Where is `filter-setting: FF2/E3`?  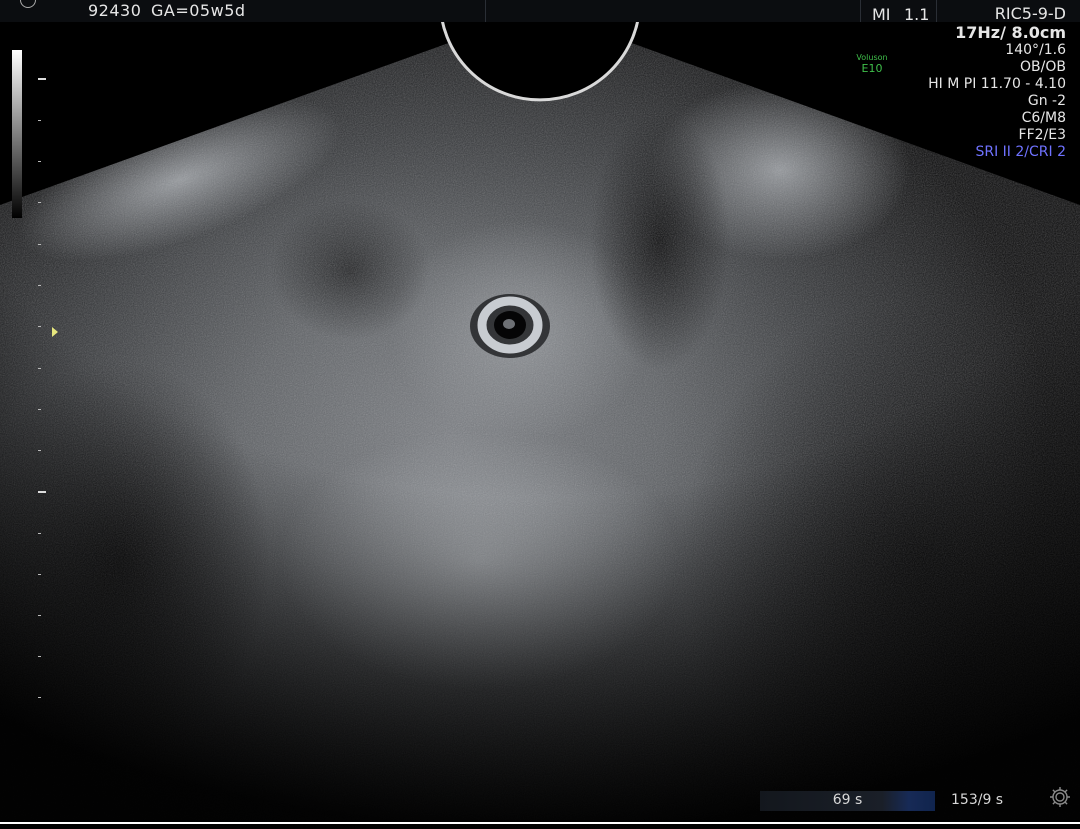 filter-setting: FF2/E3 is located at coordinates (1042, 135).